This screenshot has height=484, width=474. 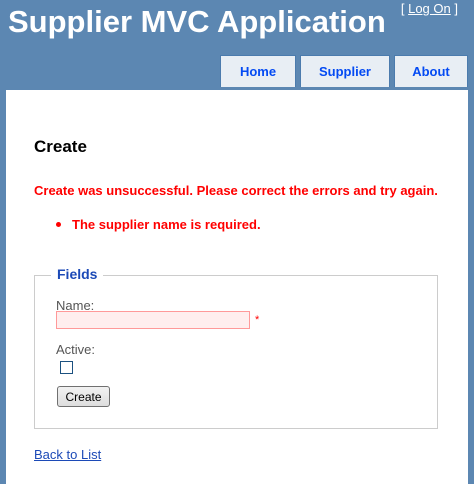 I want to click on error-item: The supplier name is required., so click(x=158, y=224).